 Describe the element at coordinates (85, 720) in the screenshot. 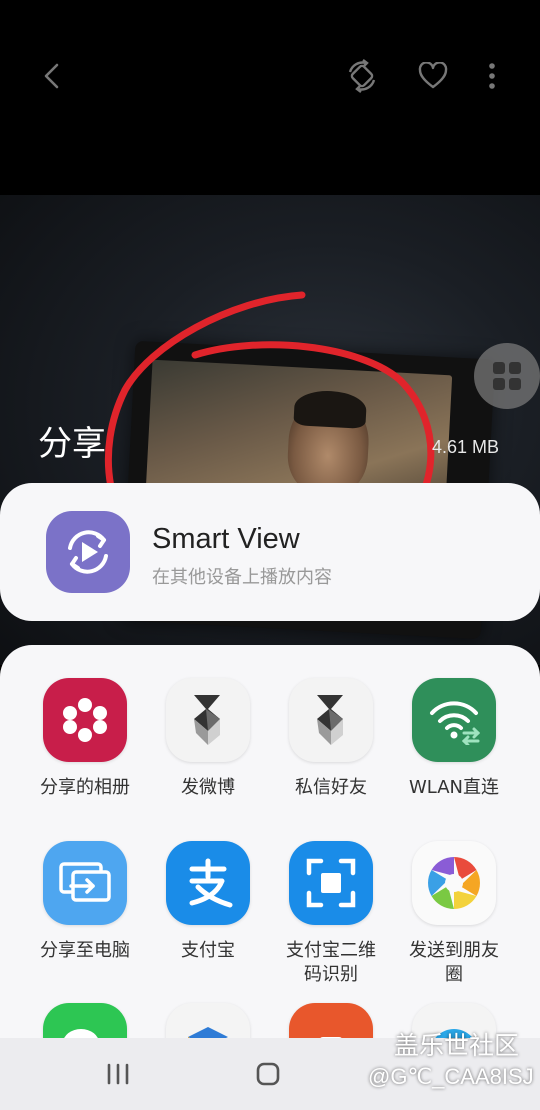

I see `shared-album-icon` at that location.